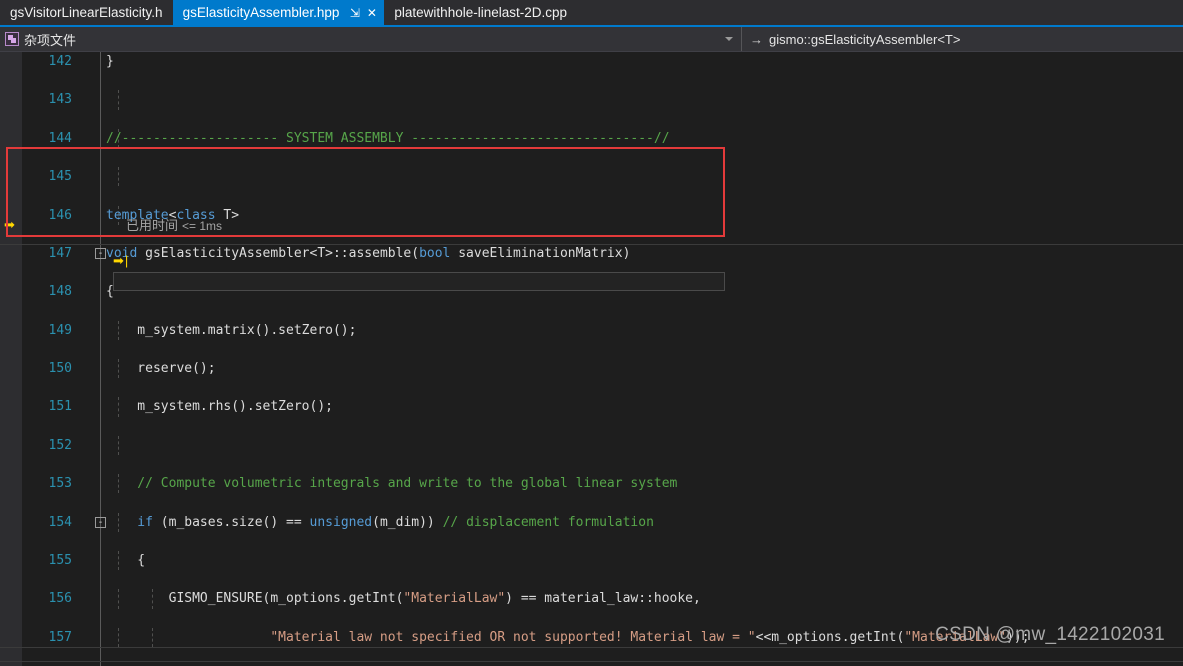  What do you see at coordinates (591, 407) in the screenshot?
I see `code-line: 151 m_system.rhs().setZero();` at bounding box center [591, 407].